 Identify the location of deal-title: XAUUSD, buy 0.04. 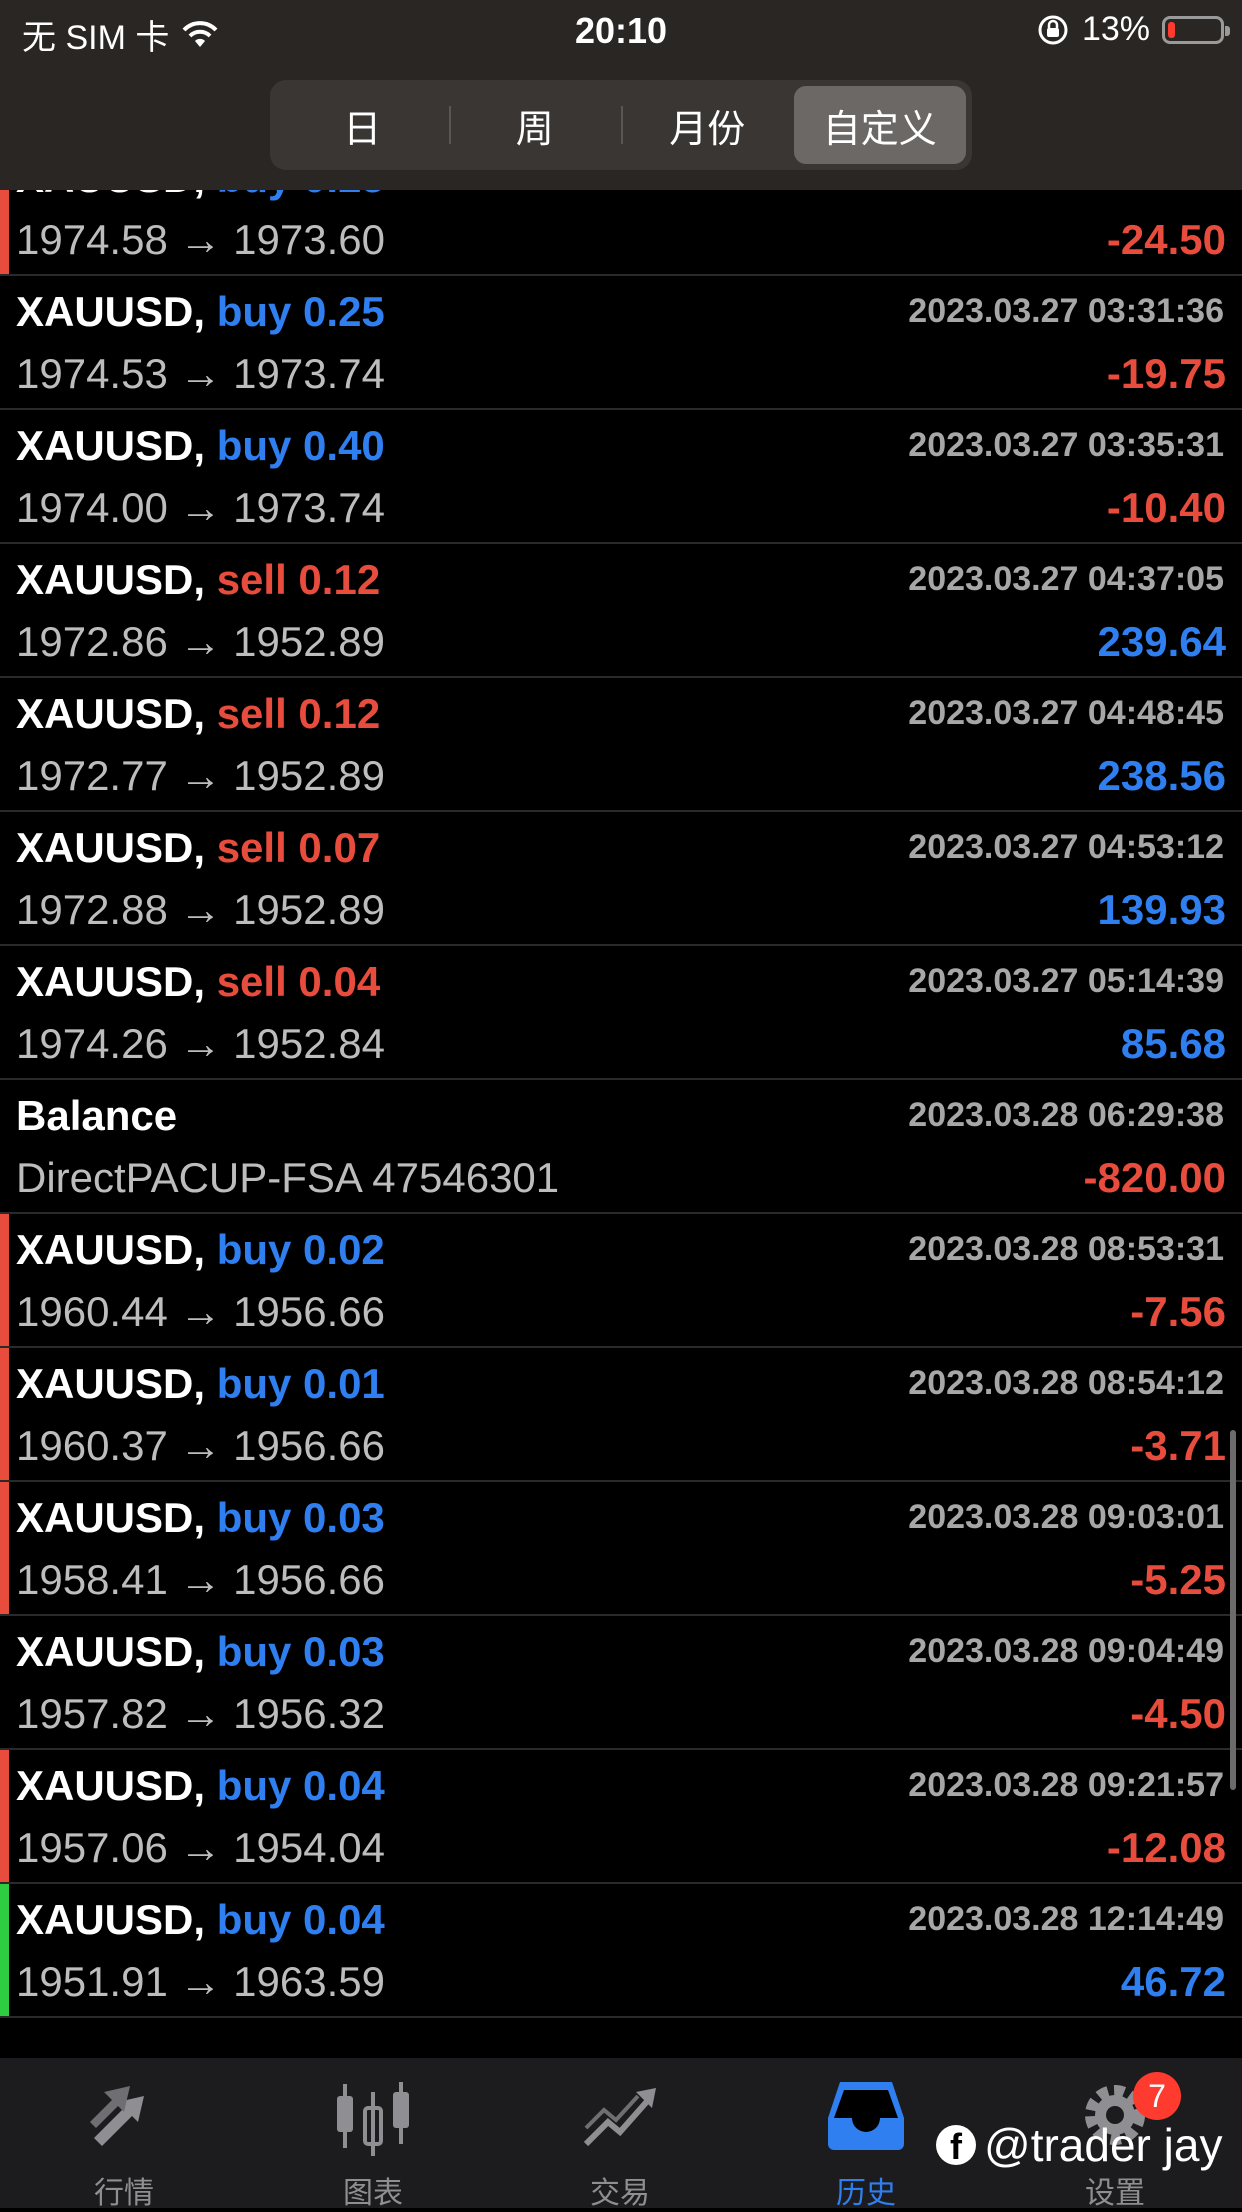
(200, 1920).